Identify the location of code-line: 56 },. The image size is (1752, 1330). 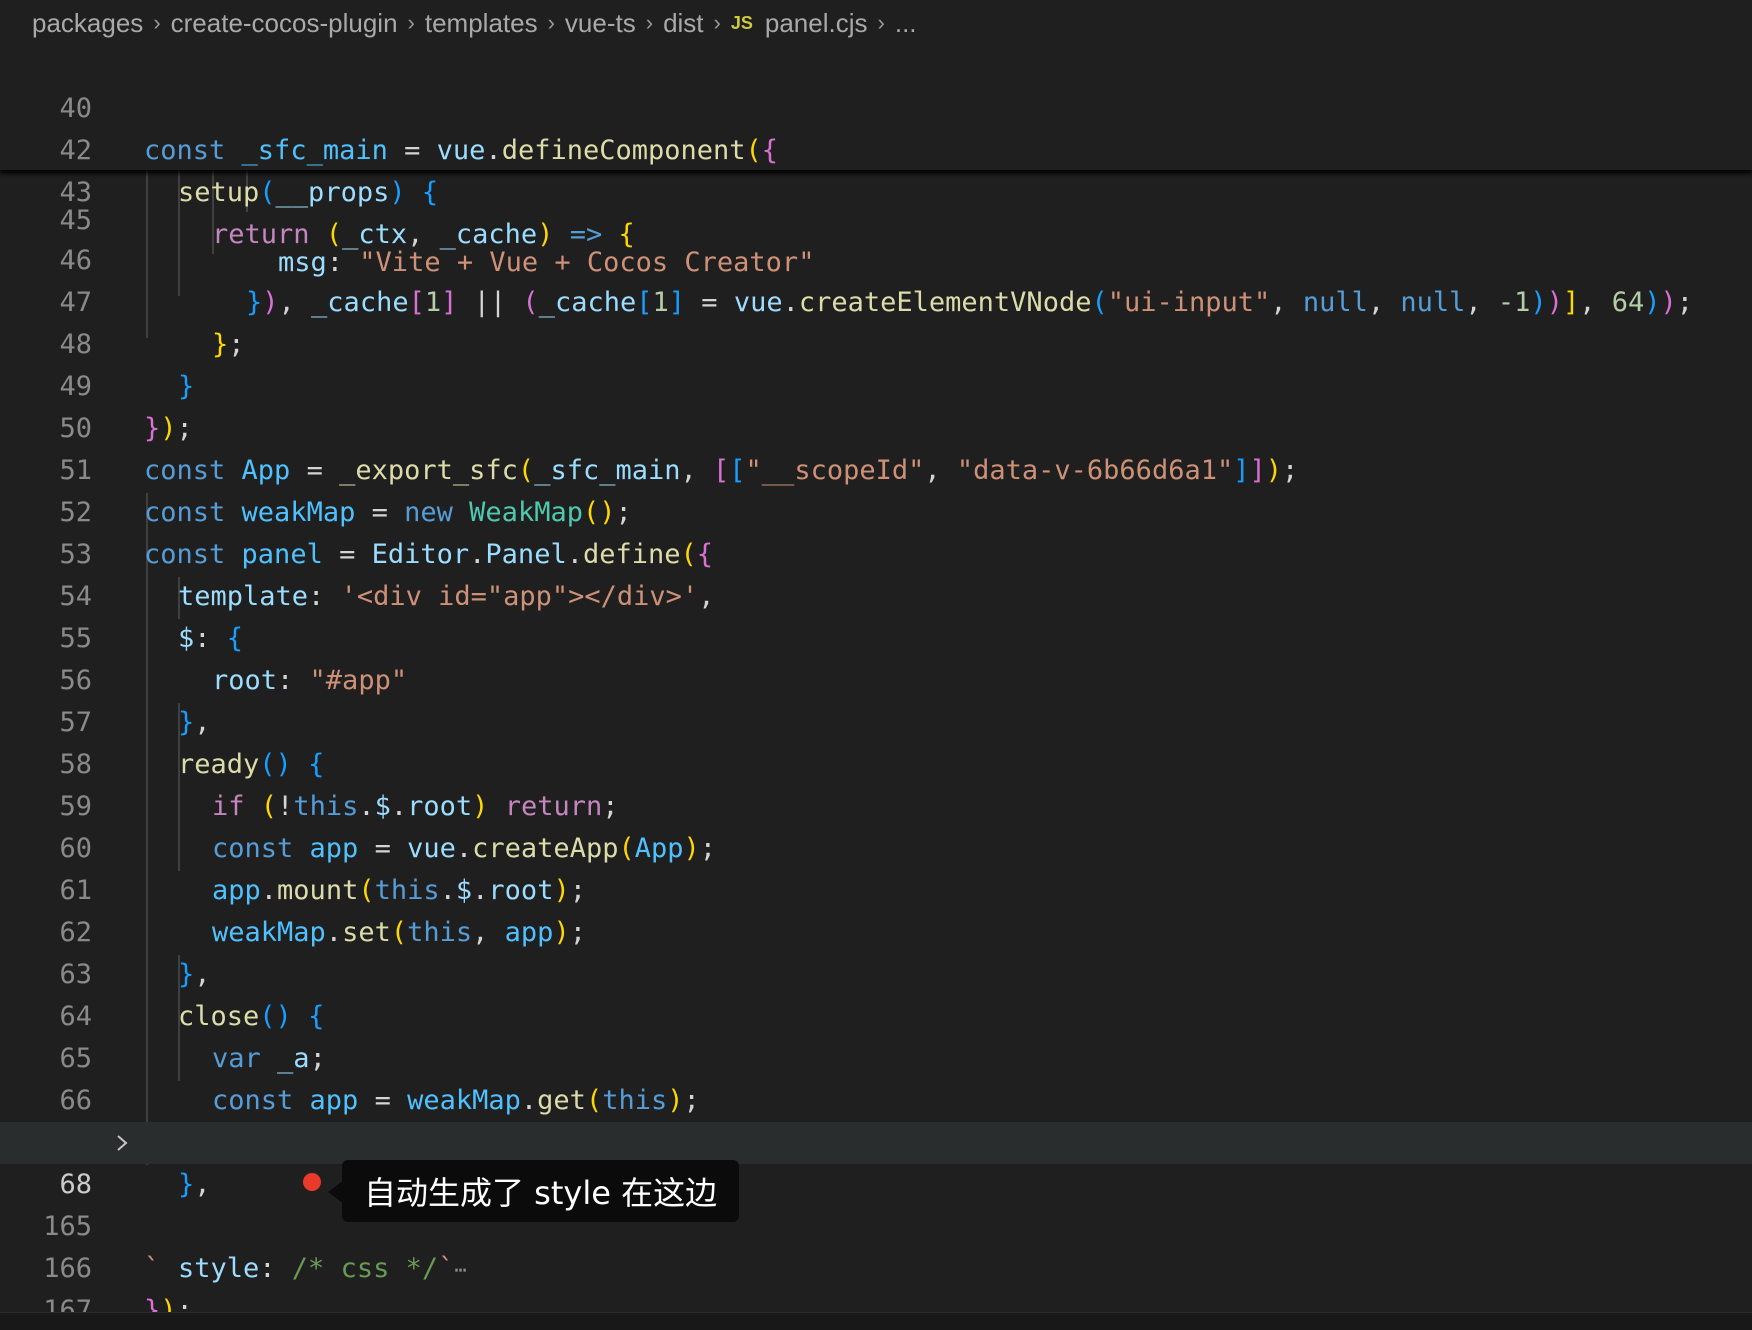
(876, 678).